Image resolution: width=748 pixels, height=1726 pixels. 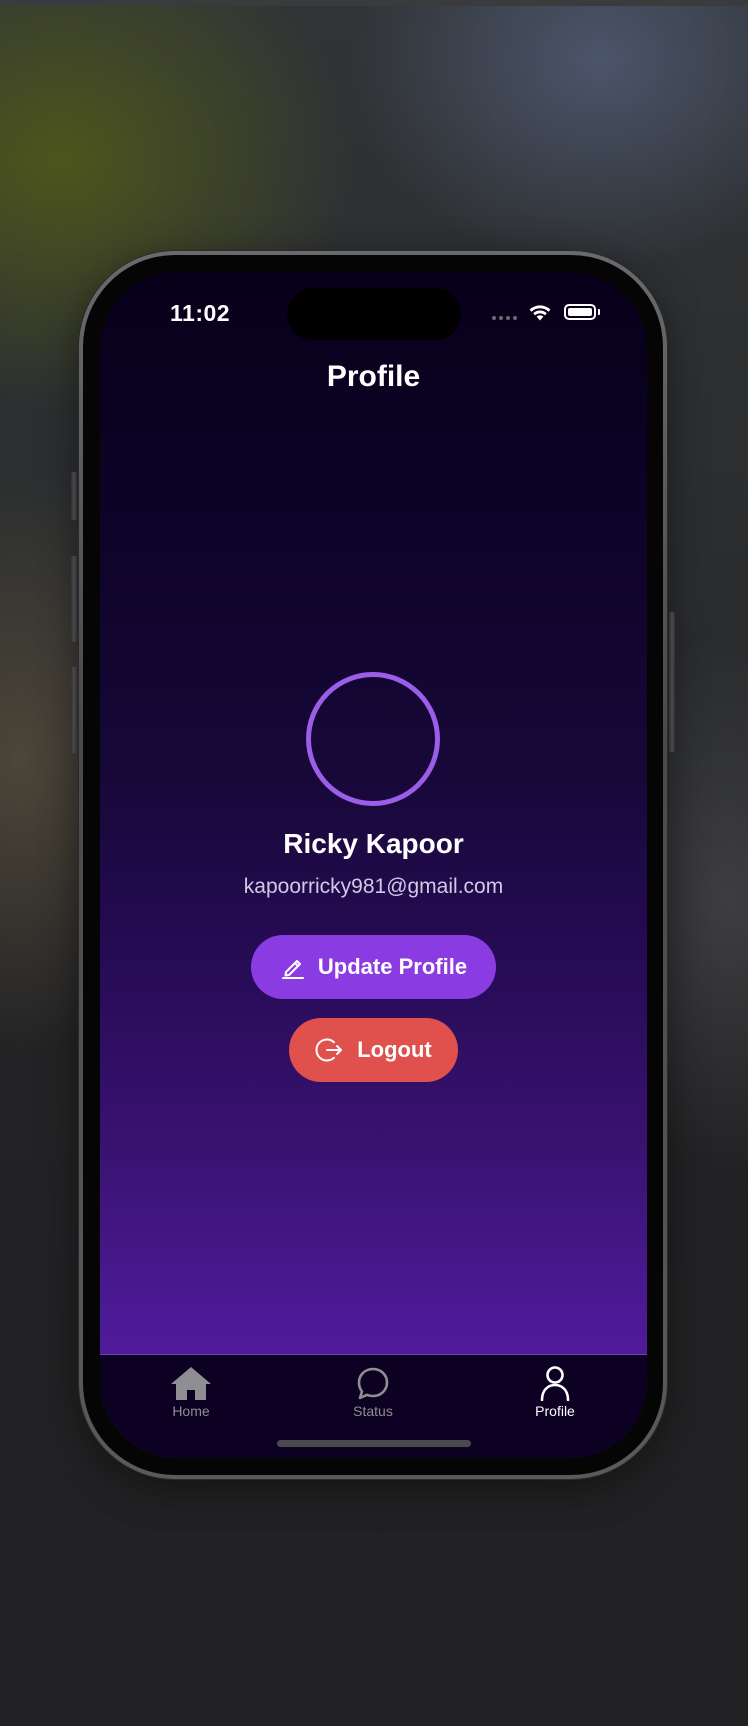 What do you see at coordinates (373, 886) in the screenshot?
I see `user-email: kapoorricky981@gmail.com` at bounding box center [373, 886].